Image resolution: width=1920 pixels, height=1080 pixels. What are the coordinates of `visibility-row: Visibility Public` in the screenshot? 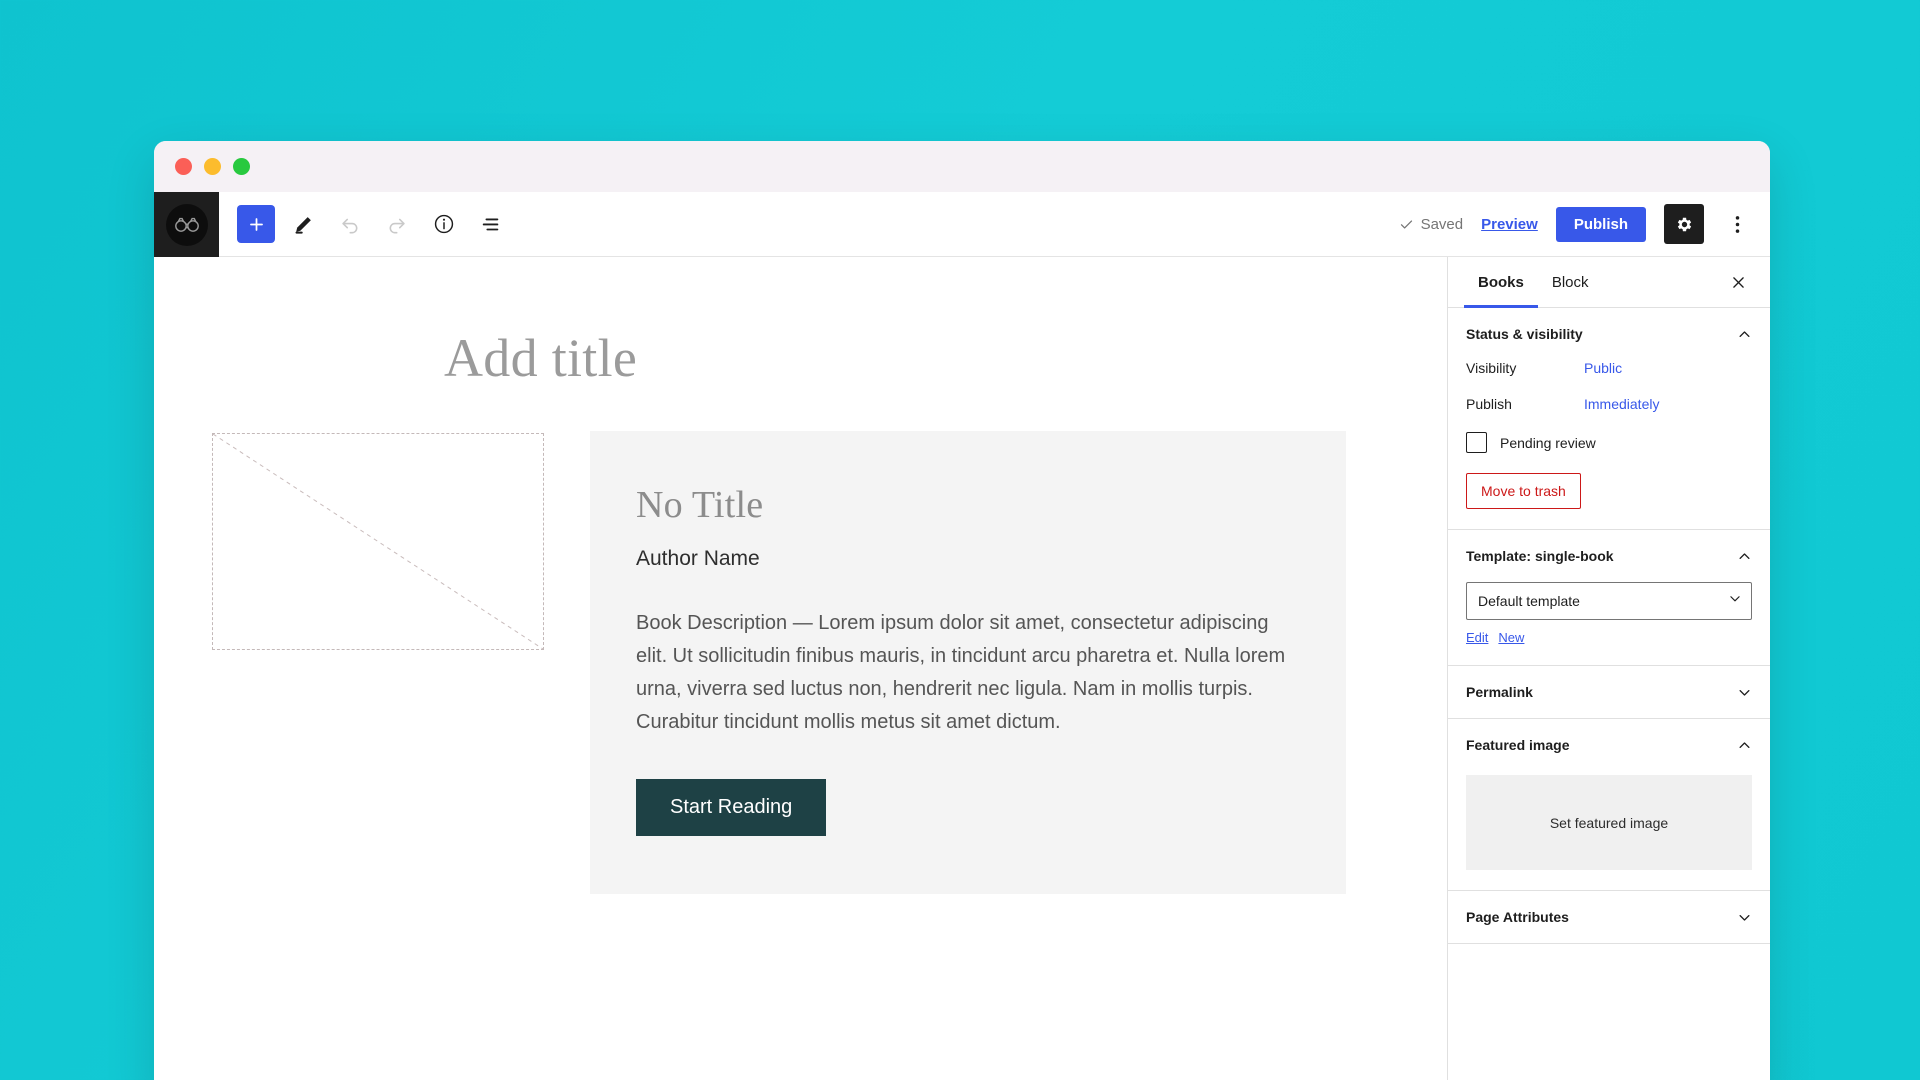 It's located at (1609, 368).